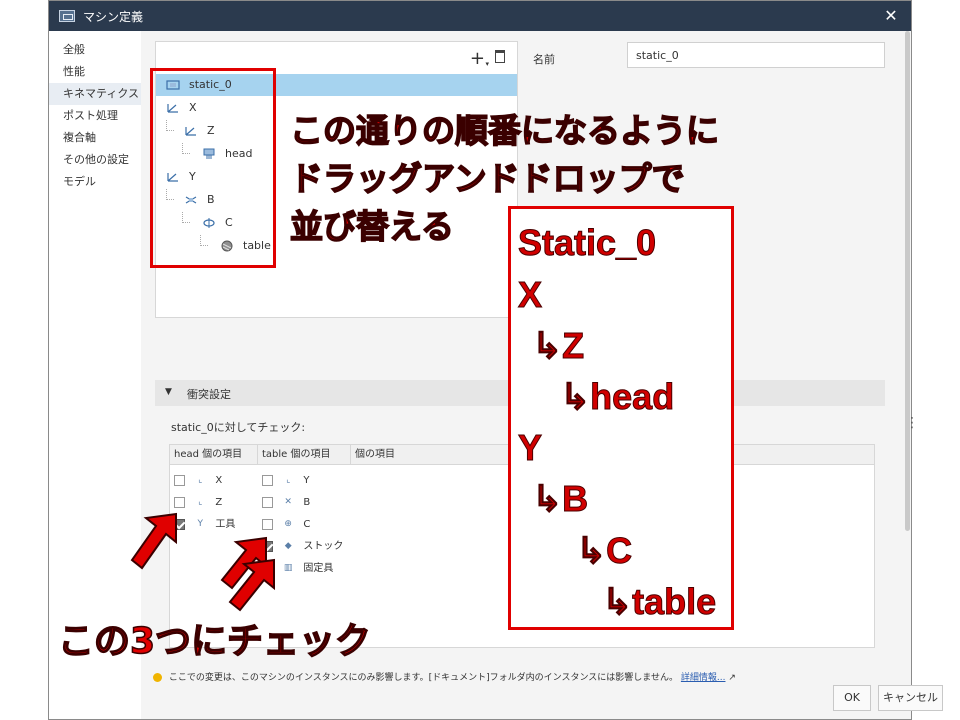 This screenshot has width=960, height=720. I want to click on head-item-z: ⌞ Z, so click(198, 502).